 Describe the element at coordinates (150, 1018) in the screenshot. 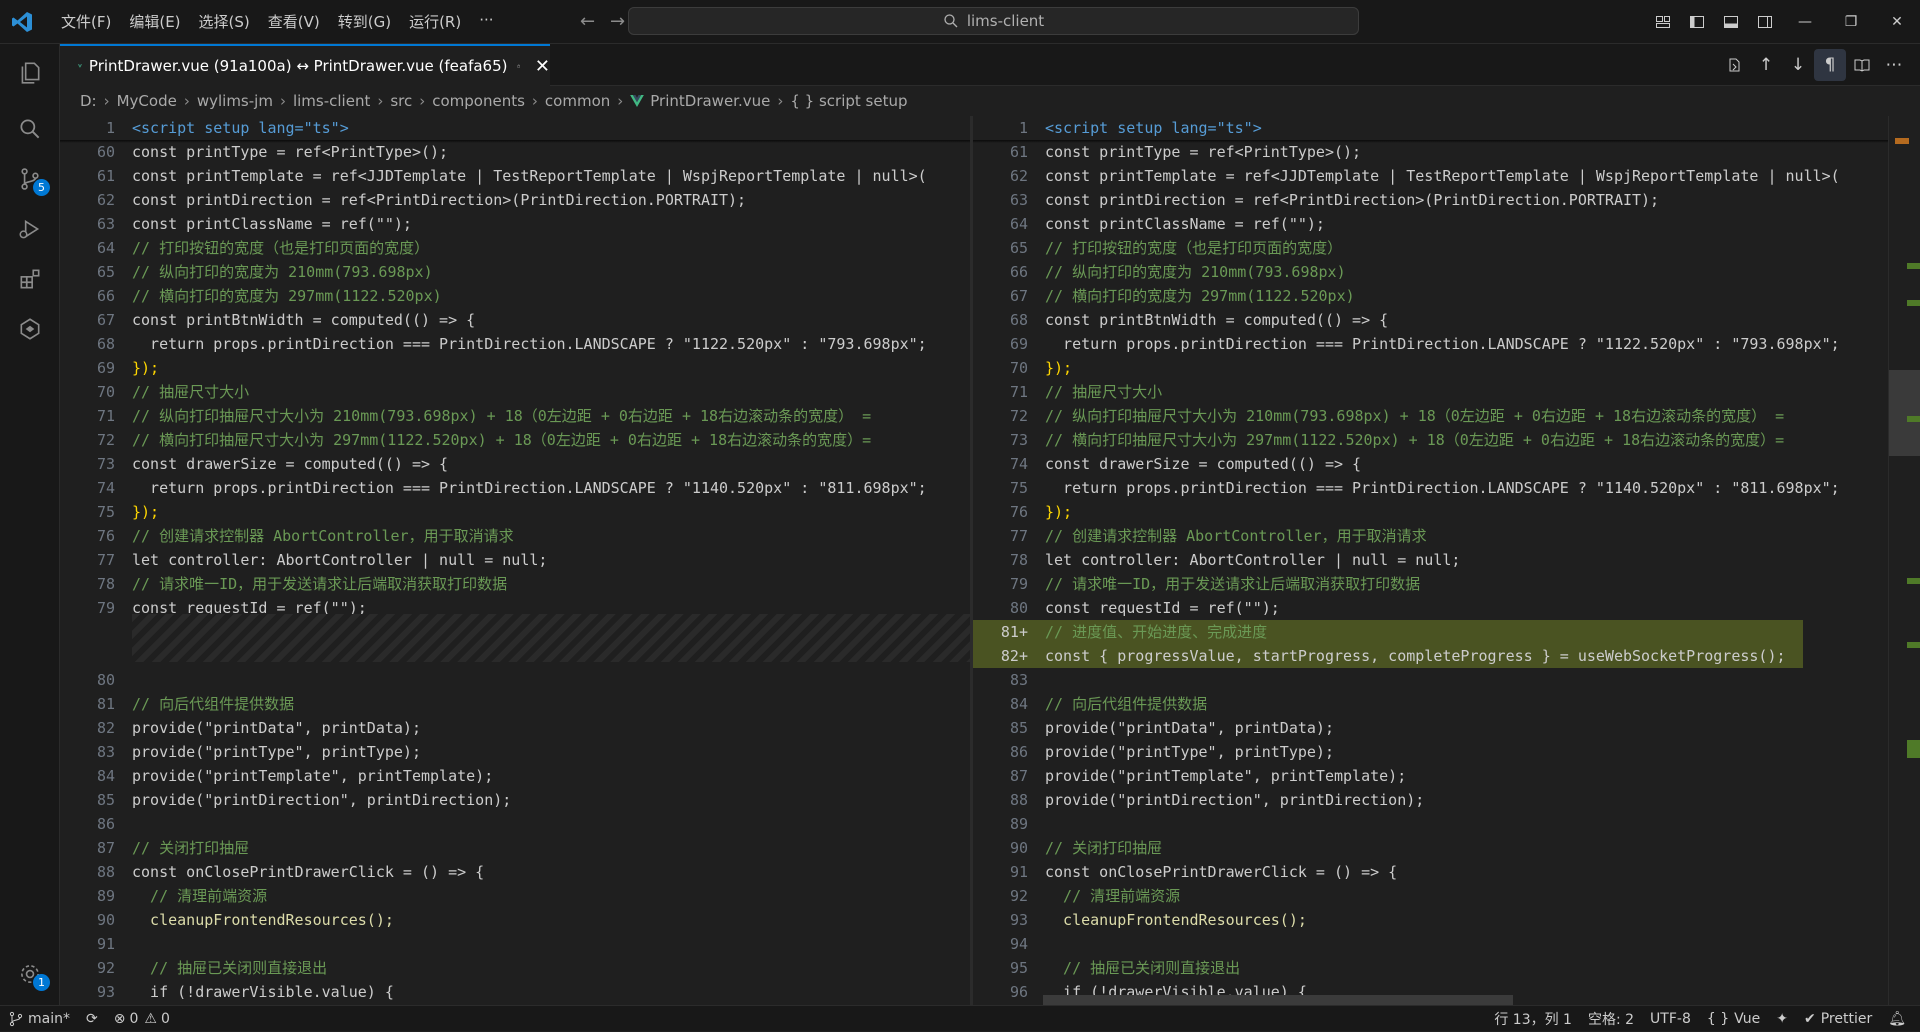

I see `warning-icon: ⚠` at that location.